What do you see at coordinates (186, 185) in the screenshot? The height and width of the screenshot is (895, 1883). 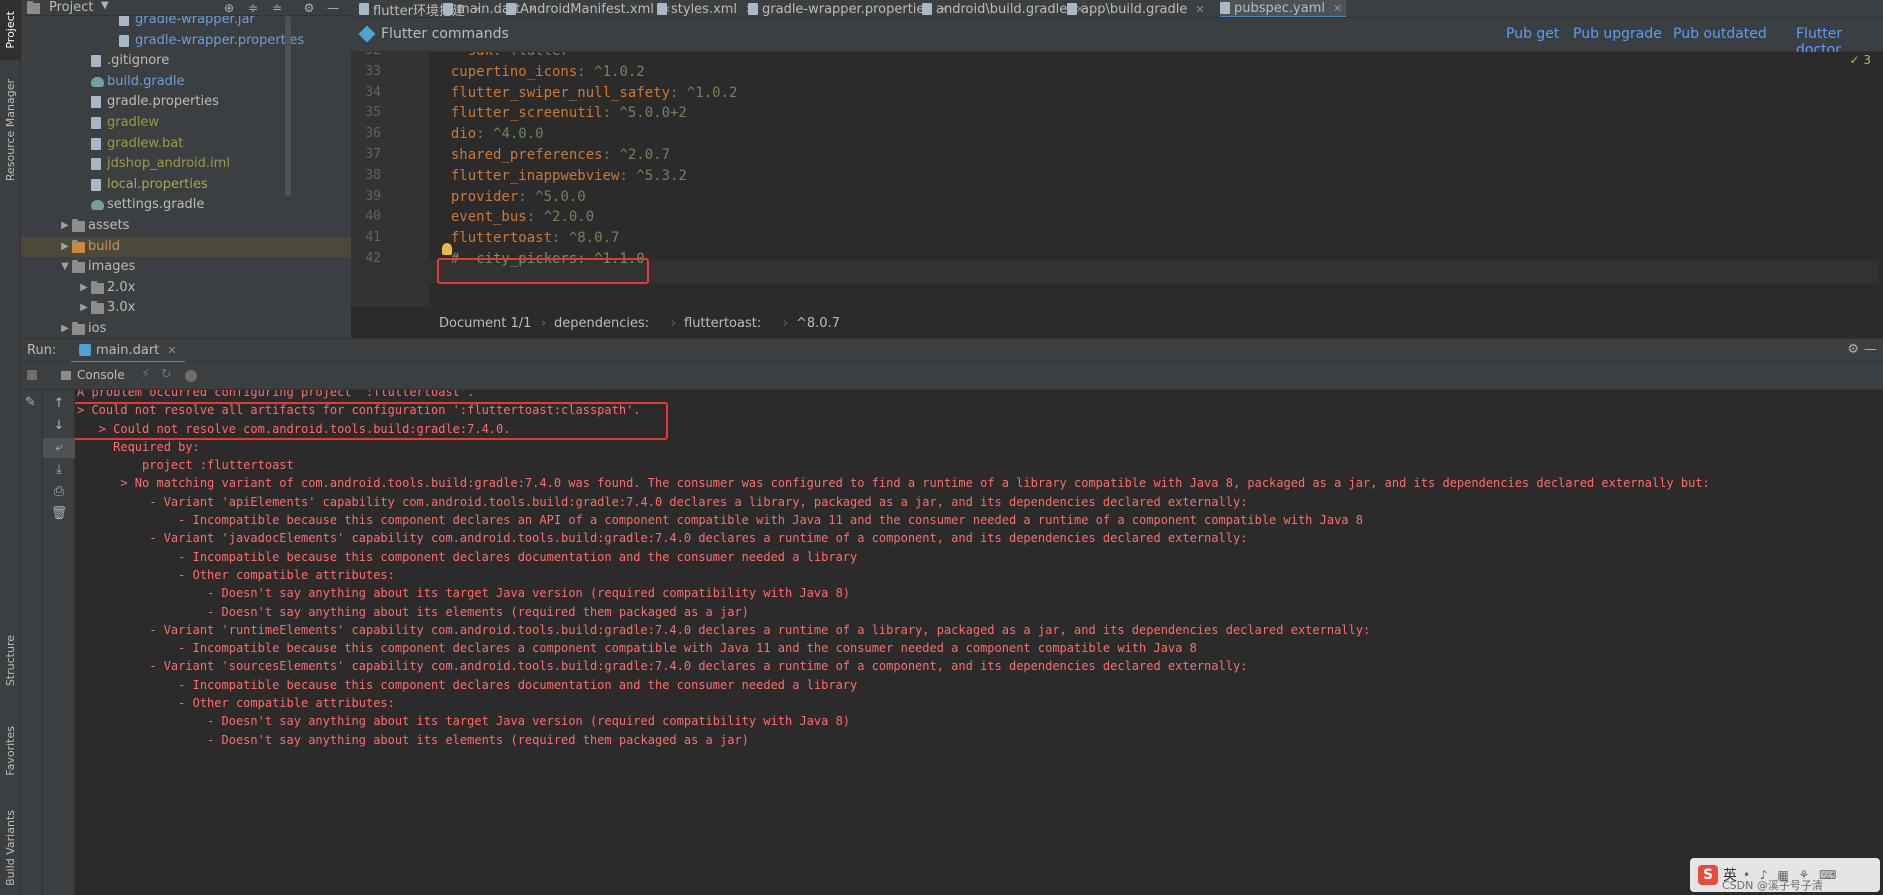 I see `tree-item: local.properties` at bounding box center [186, 185].